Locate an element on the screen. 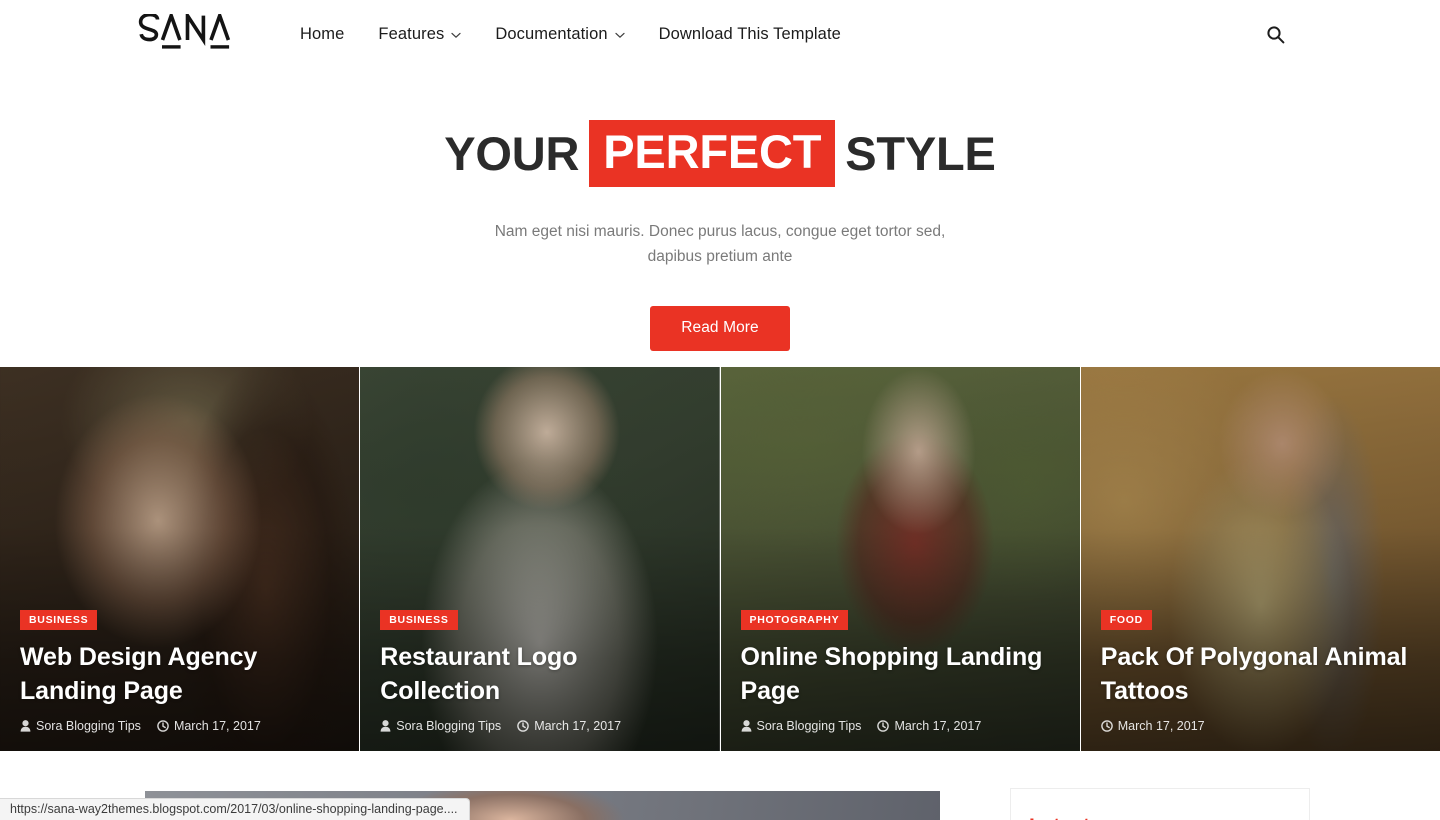  nav-item-home: Home is located at coordinates (322, 34).